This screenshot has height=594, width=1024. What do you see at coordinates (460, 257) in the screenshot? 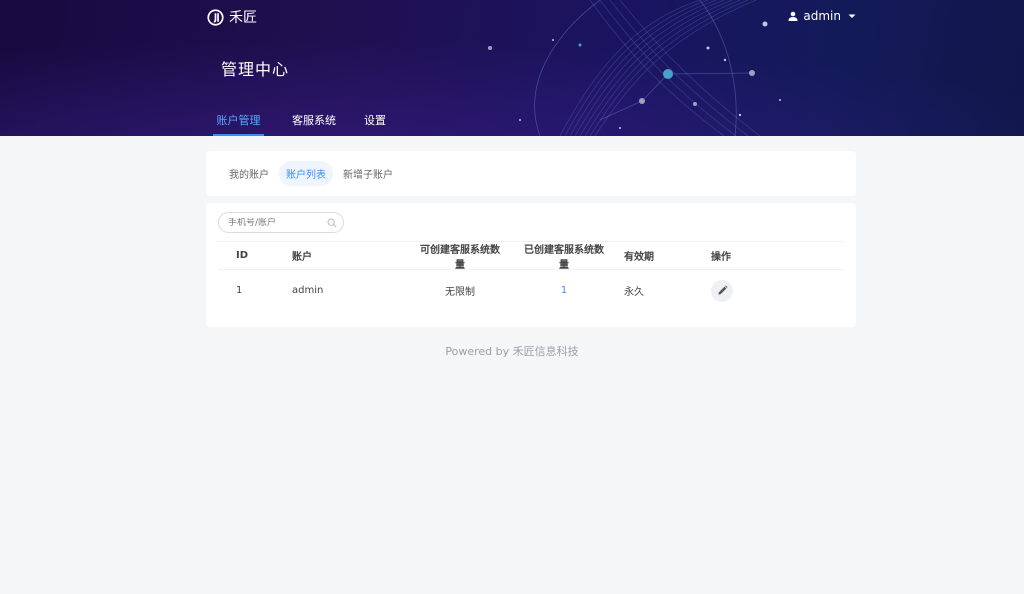
I see `col-header-can-create: 可创建客服系统数量` at bounding box center [460, 257].